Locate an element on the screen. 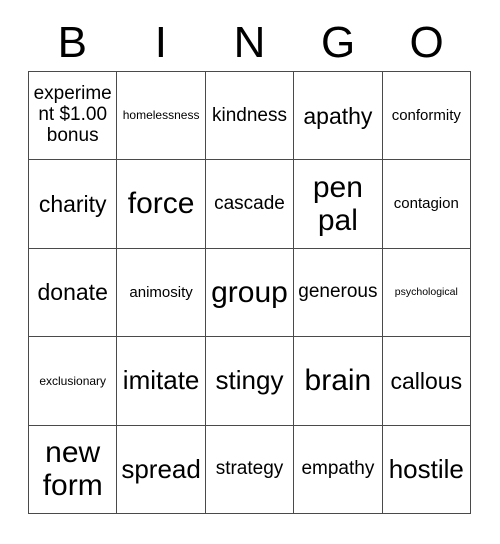  bingo-cell: experiment $1.00 bonus is located at coordinates (73, 116).